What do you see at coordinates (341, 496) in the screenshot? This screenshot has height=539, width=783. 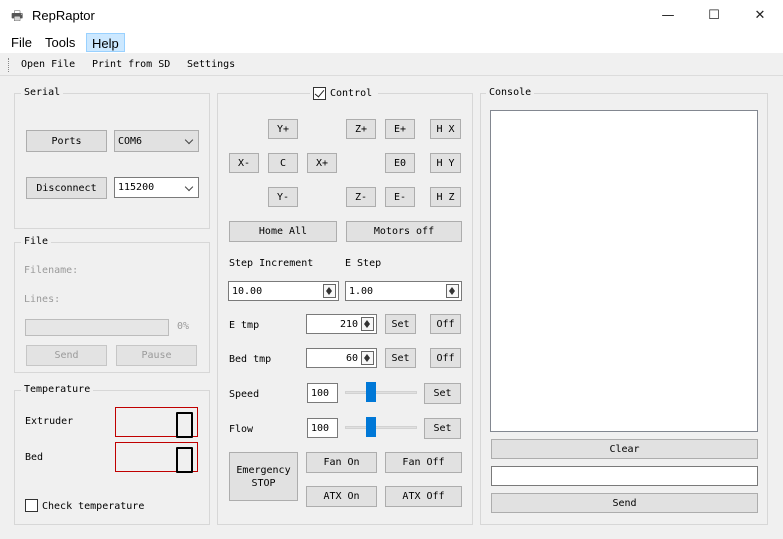 I see `atx-on-button: ATX On` at bounding box center [341, 496].